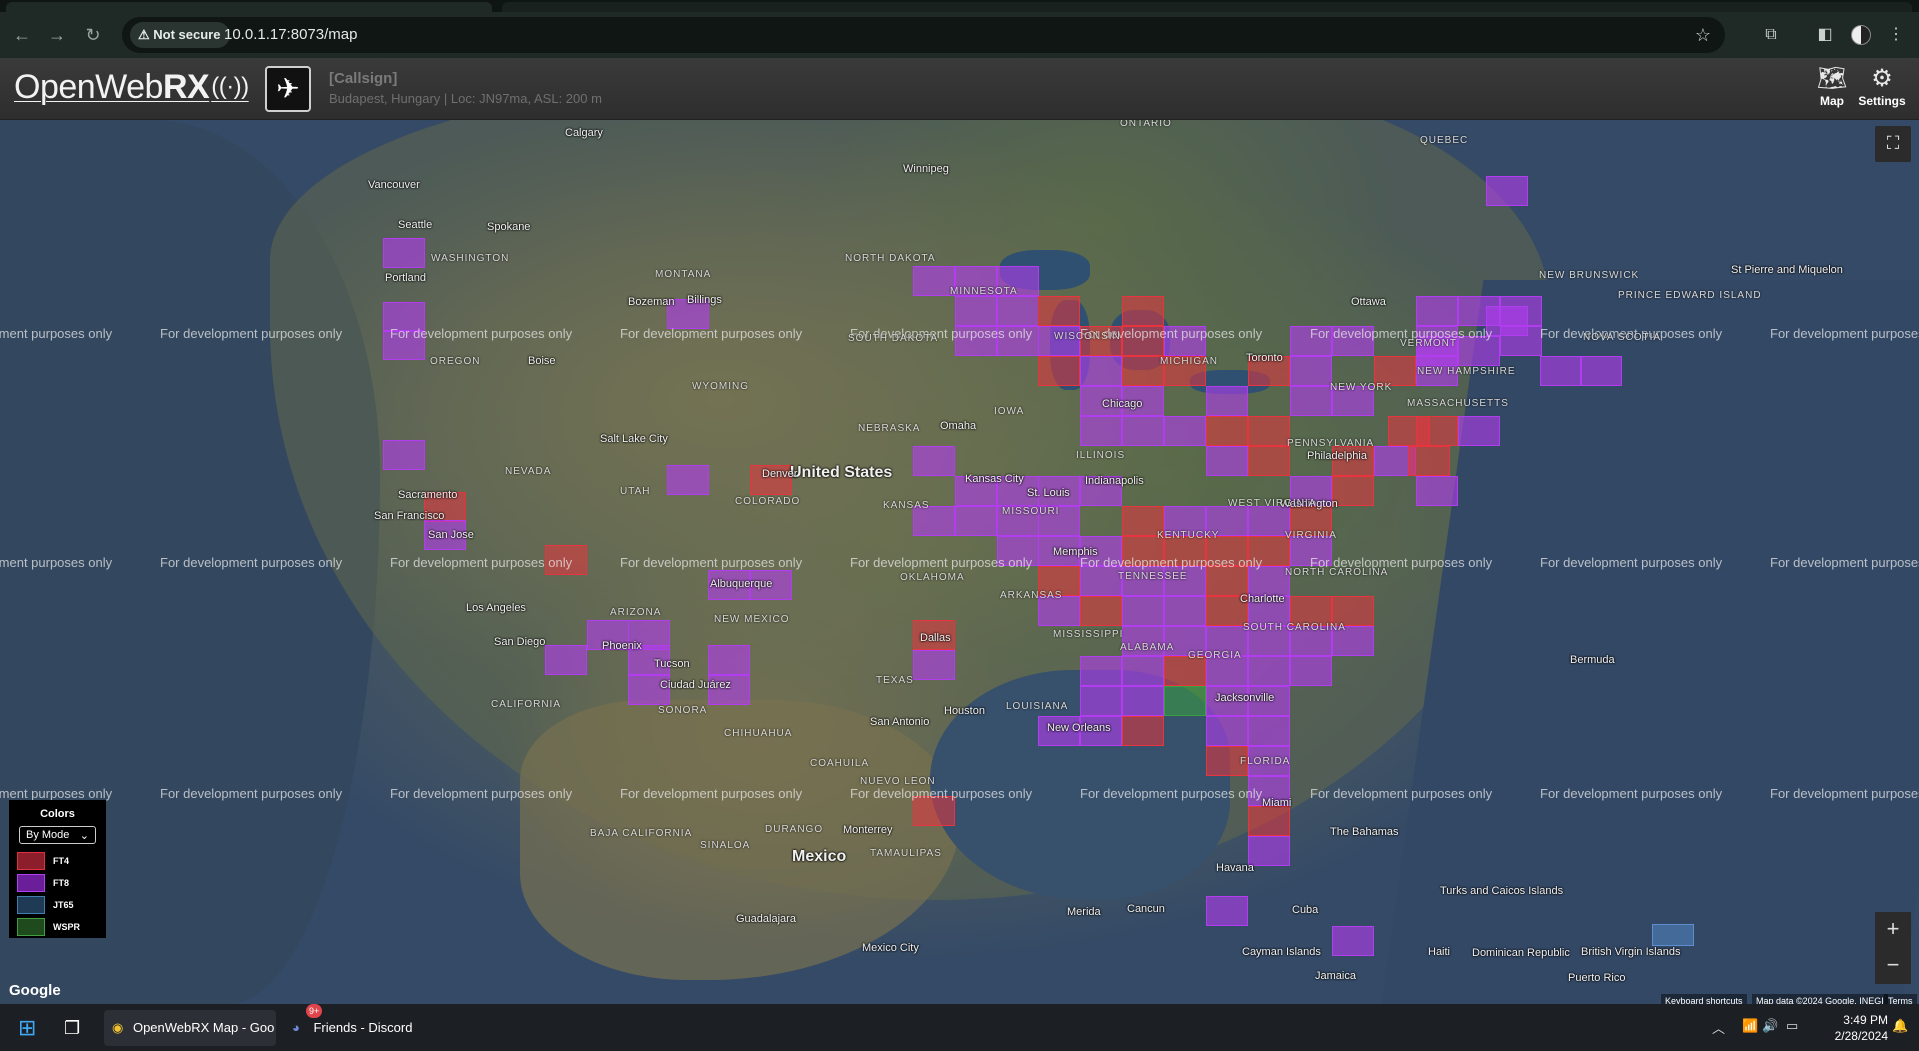 Image resolution: width=1919 pixels, height=1051 pixels. Describe the element at coordinates (1185, 701) in the screenshot. I see `grid-square-wspr` at that location.